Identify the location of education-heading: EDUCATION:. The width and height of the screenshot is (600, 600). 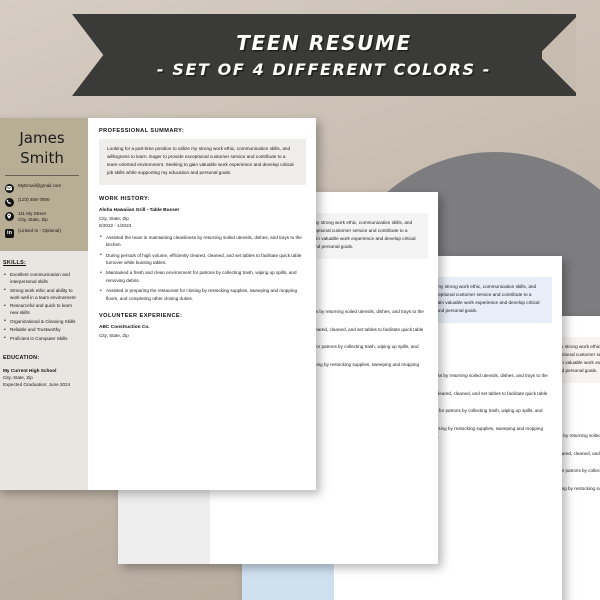
(21, 357).